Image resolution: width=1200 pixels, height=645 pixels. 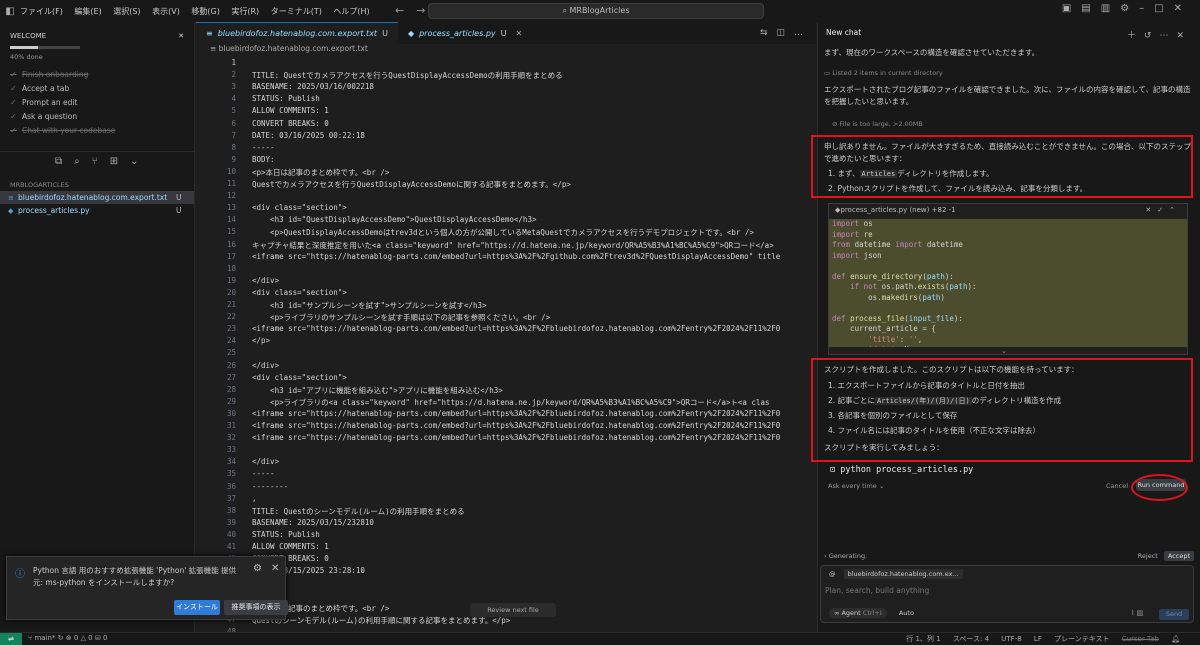 I want to click on error-count: 0, so click(x=76, y=638).